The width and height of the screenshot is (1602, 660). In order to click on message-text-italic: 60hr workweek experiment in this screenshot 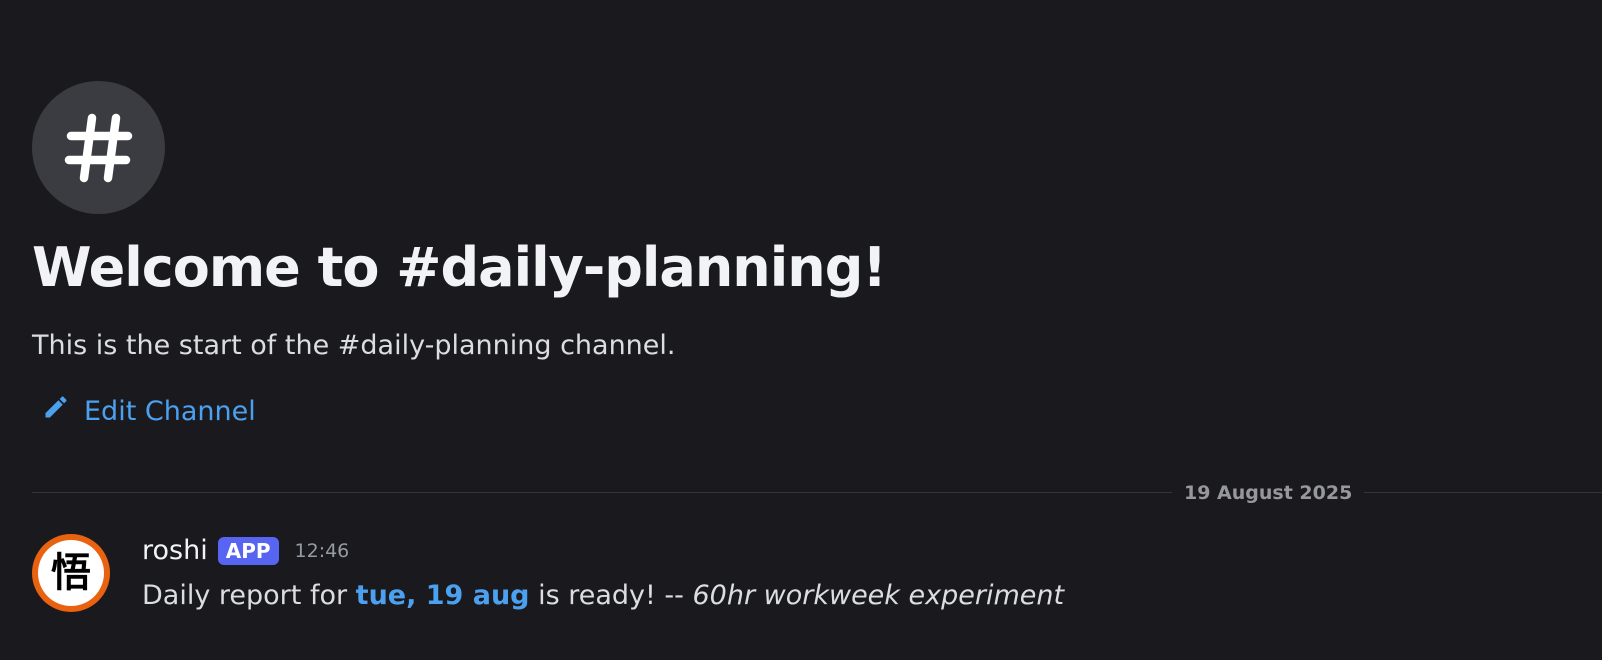, I will do `click(878, 595)`.